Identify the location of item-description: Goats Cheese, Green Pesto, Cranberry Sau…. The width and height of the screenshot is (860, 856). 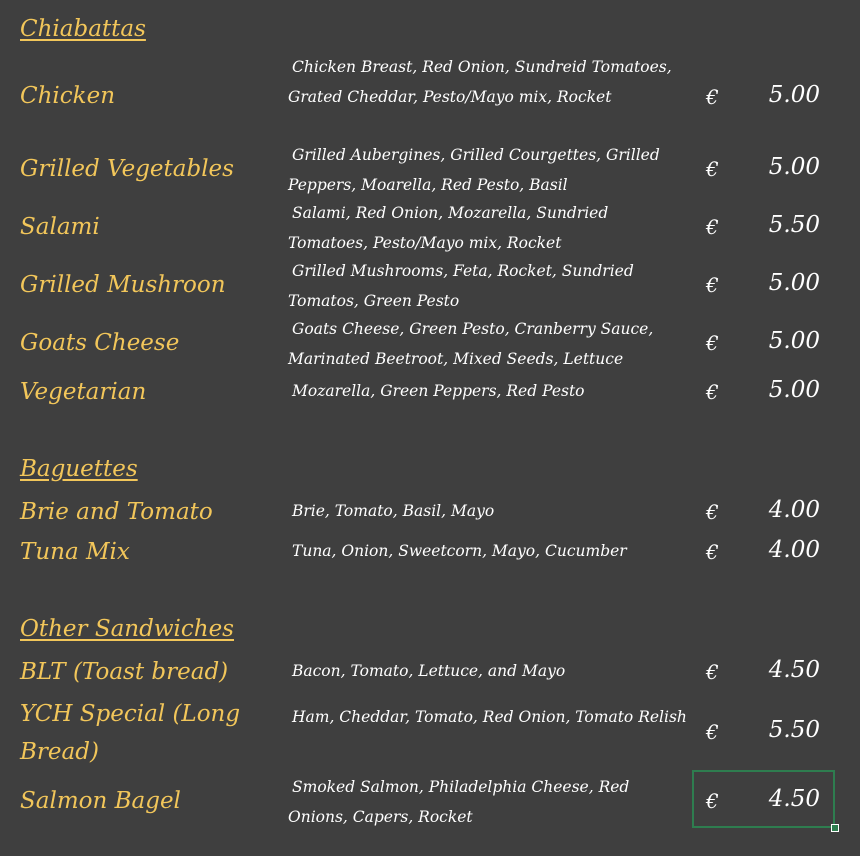
(471, 344).